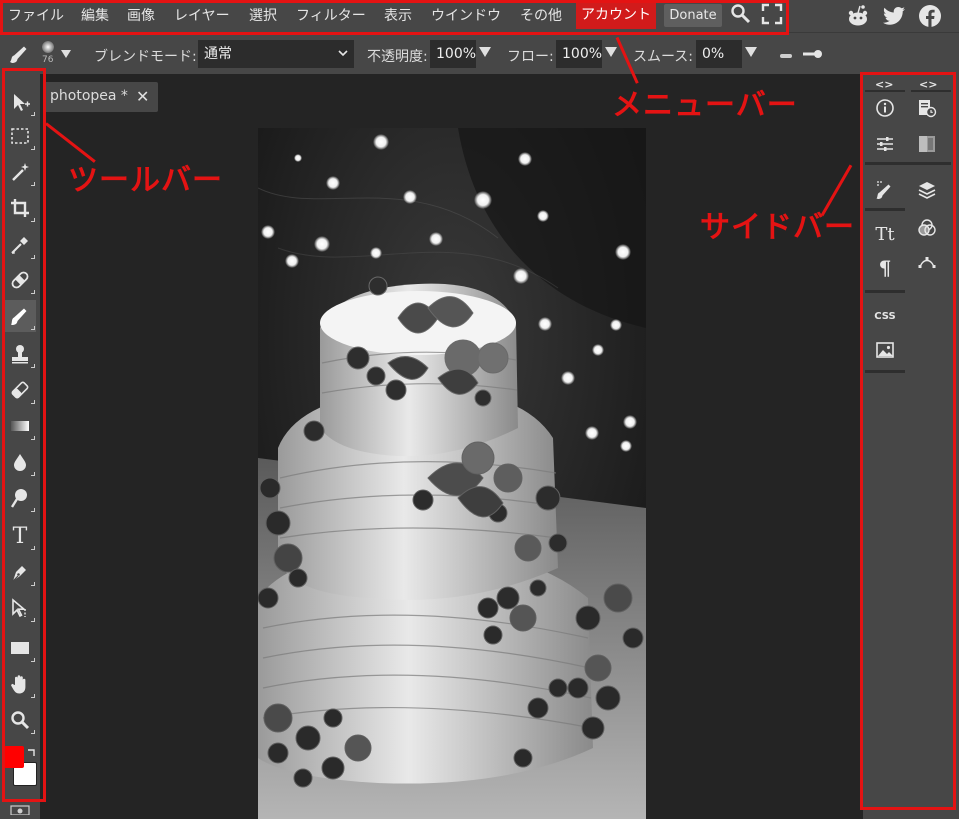 The image size is (959, 819). What do you see at coordinates (24, 435) in the screenshot?
I see `toolbar-highlight-box` at bounding box center [24, 435].